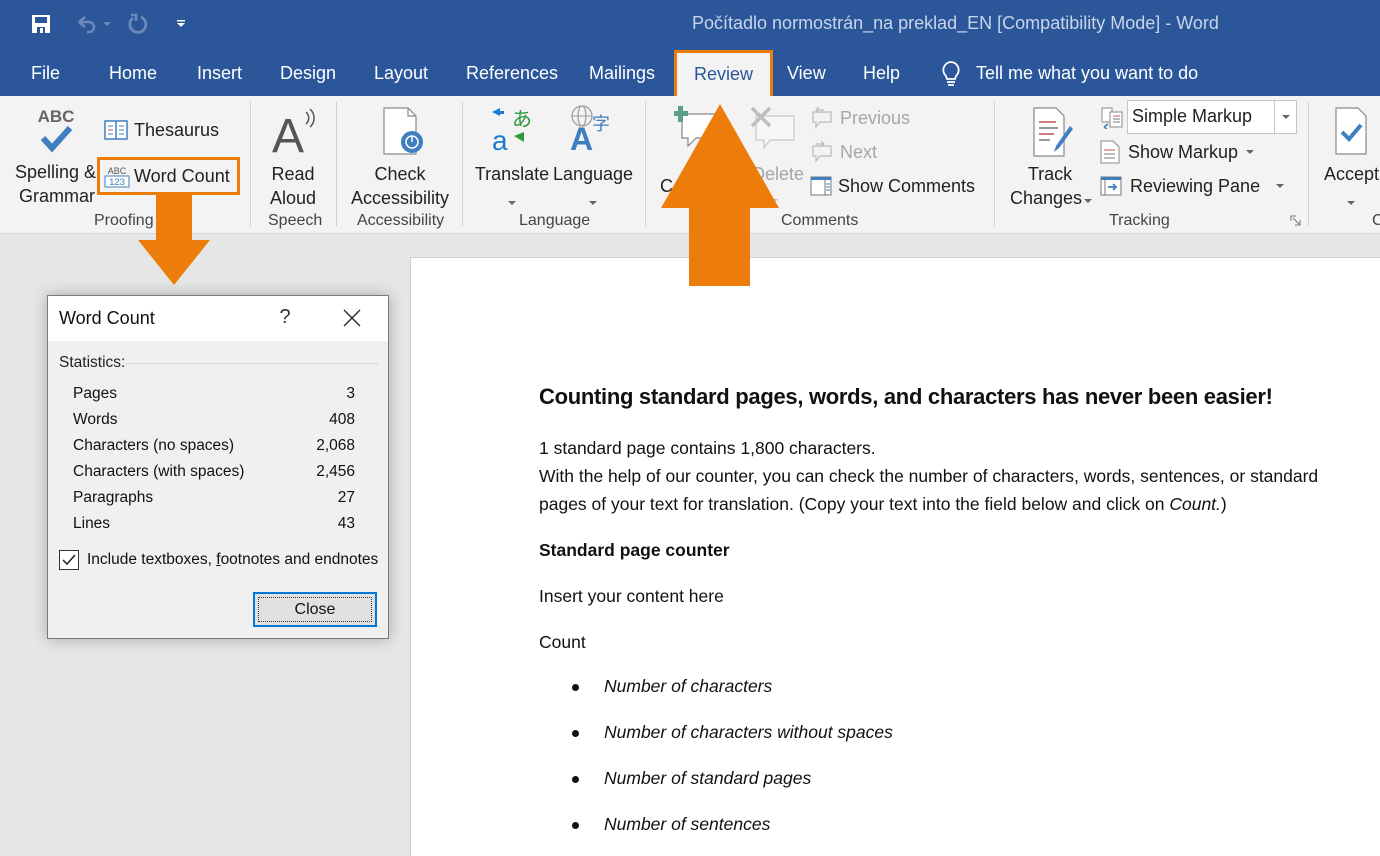 This screenshot has width=1380, height=856. What do you see at coordinates (214, 396) in the screenshot?
I see `stat-row: Pages 3` at bounding box center [214, 396].